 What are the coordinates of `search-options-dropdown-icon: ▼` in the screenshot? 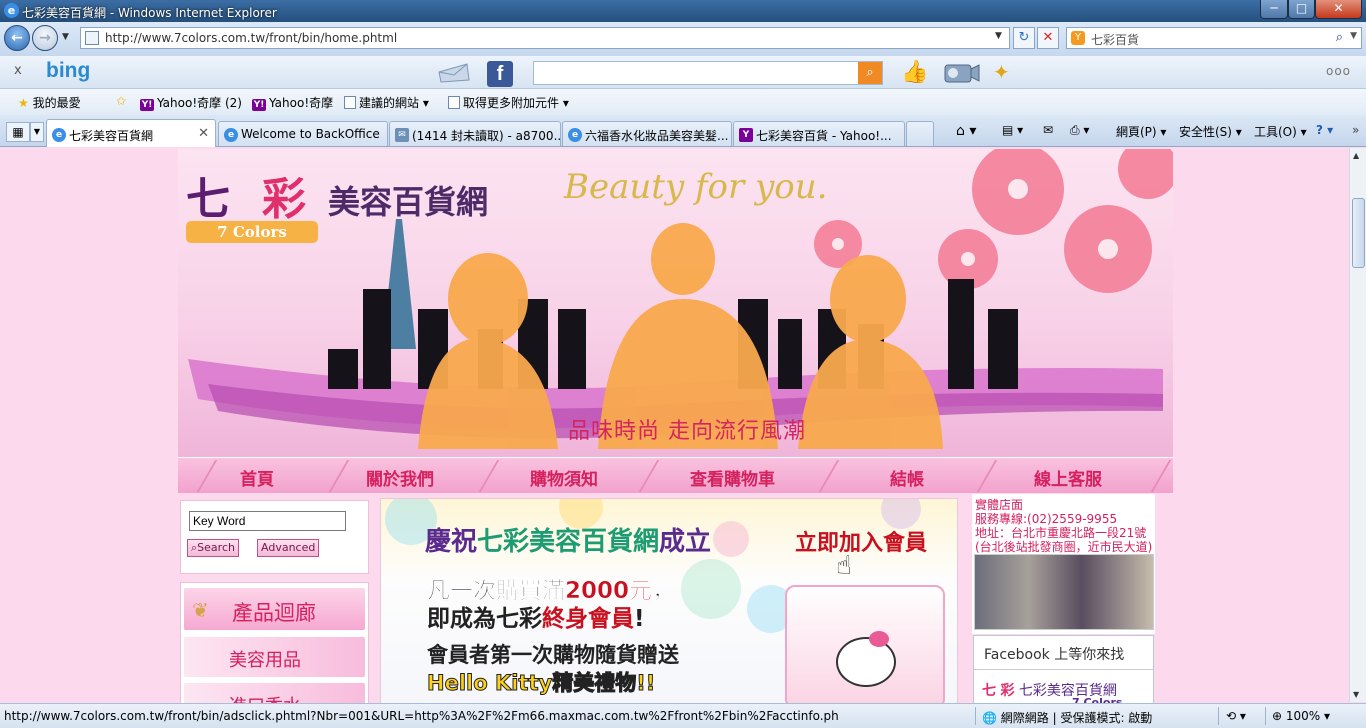 It's located at (1353, 36).